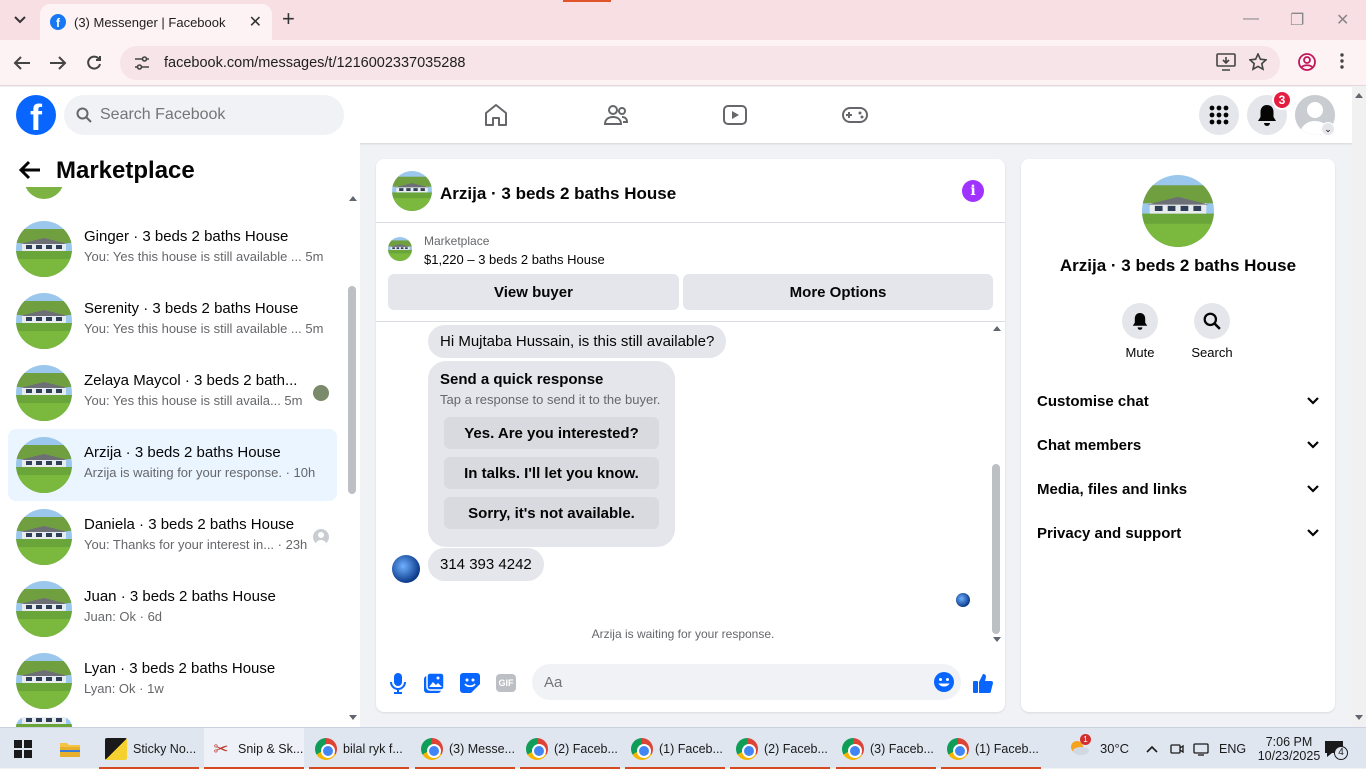 This screenshot has width=1366, height=769. What do you see at coordinates (1212, 331) in the screenshot?
I see `search-action: Search` at bounding box center [1212, 331].